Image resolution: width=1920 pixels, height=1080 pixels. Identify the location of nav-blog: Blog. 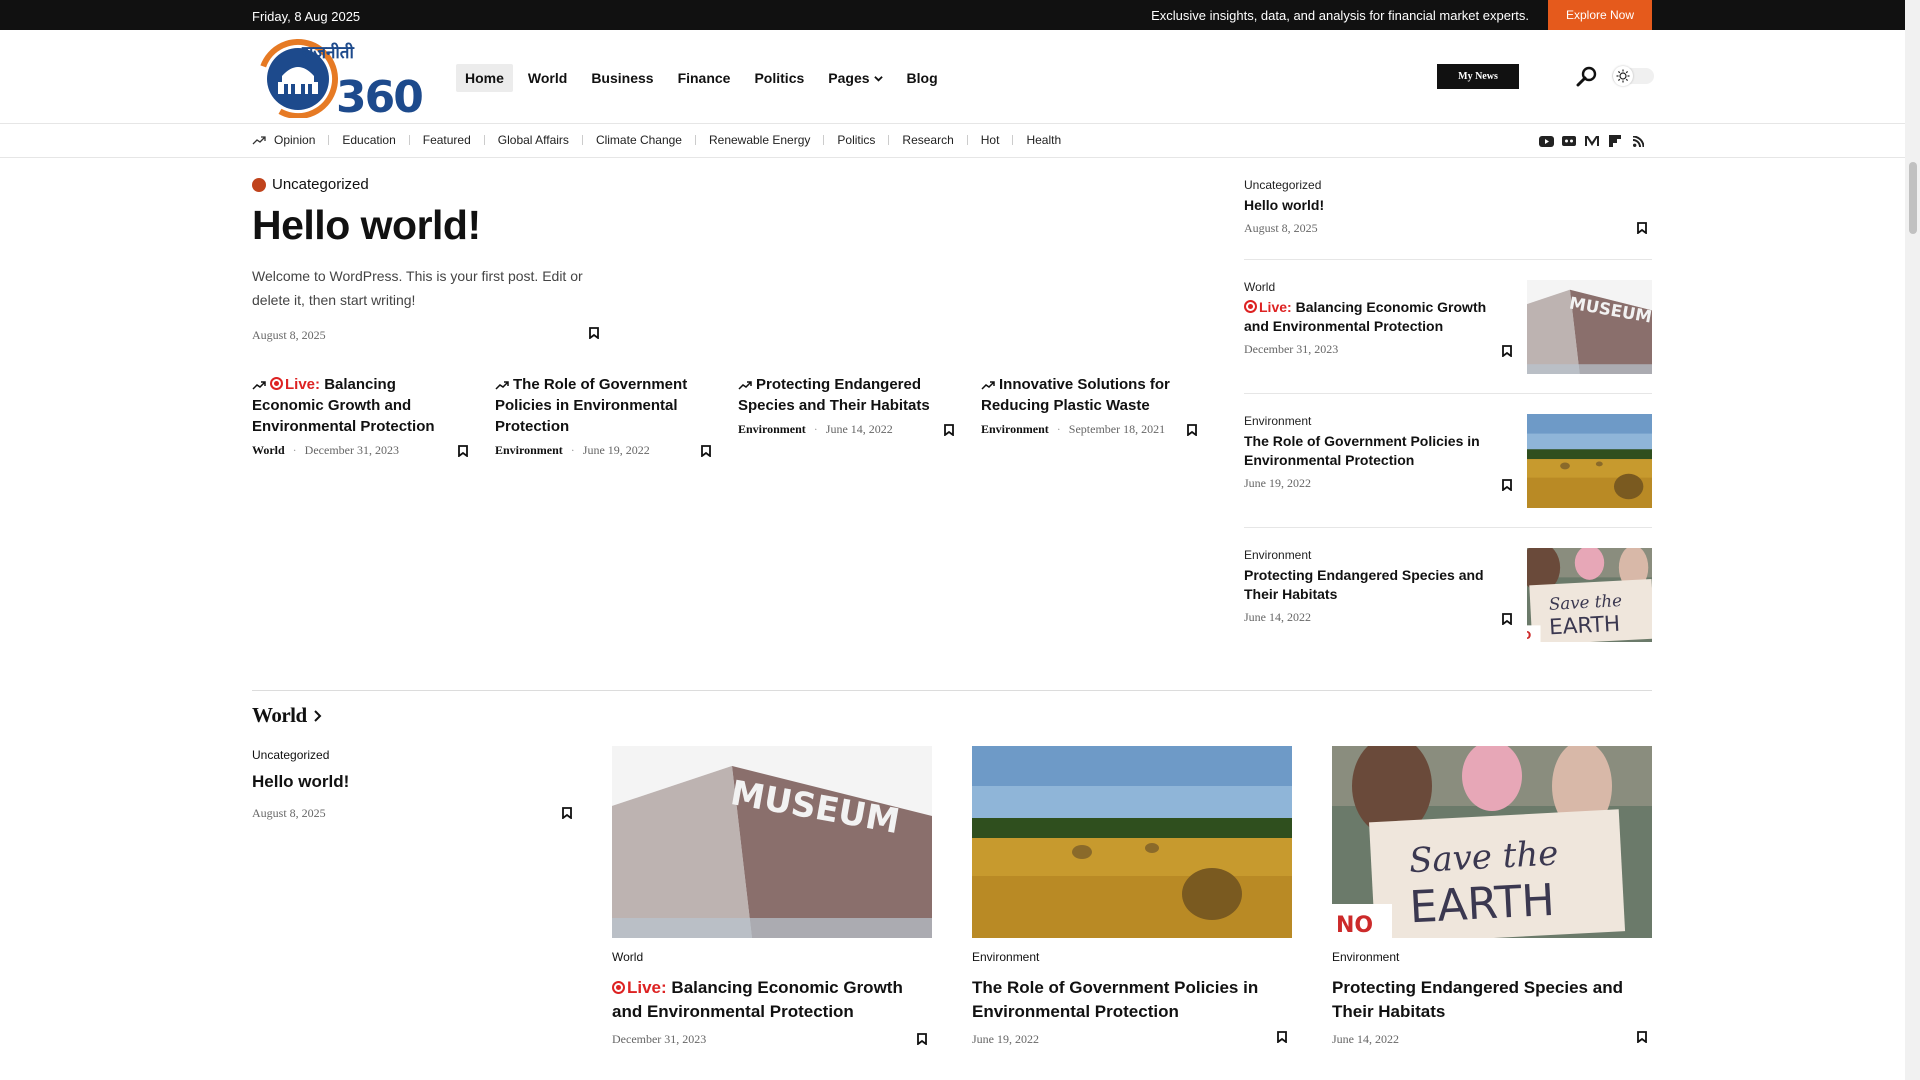
(922, 78).